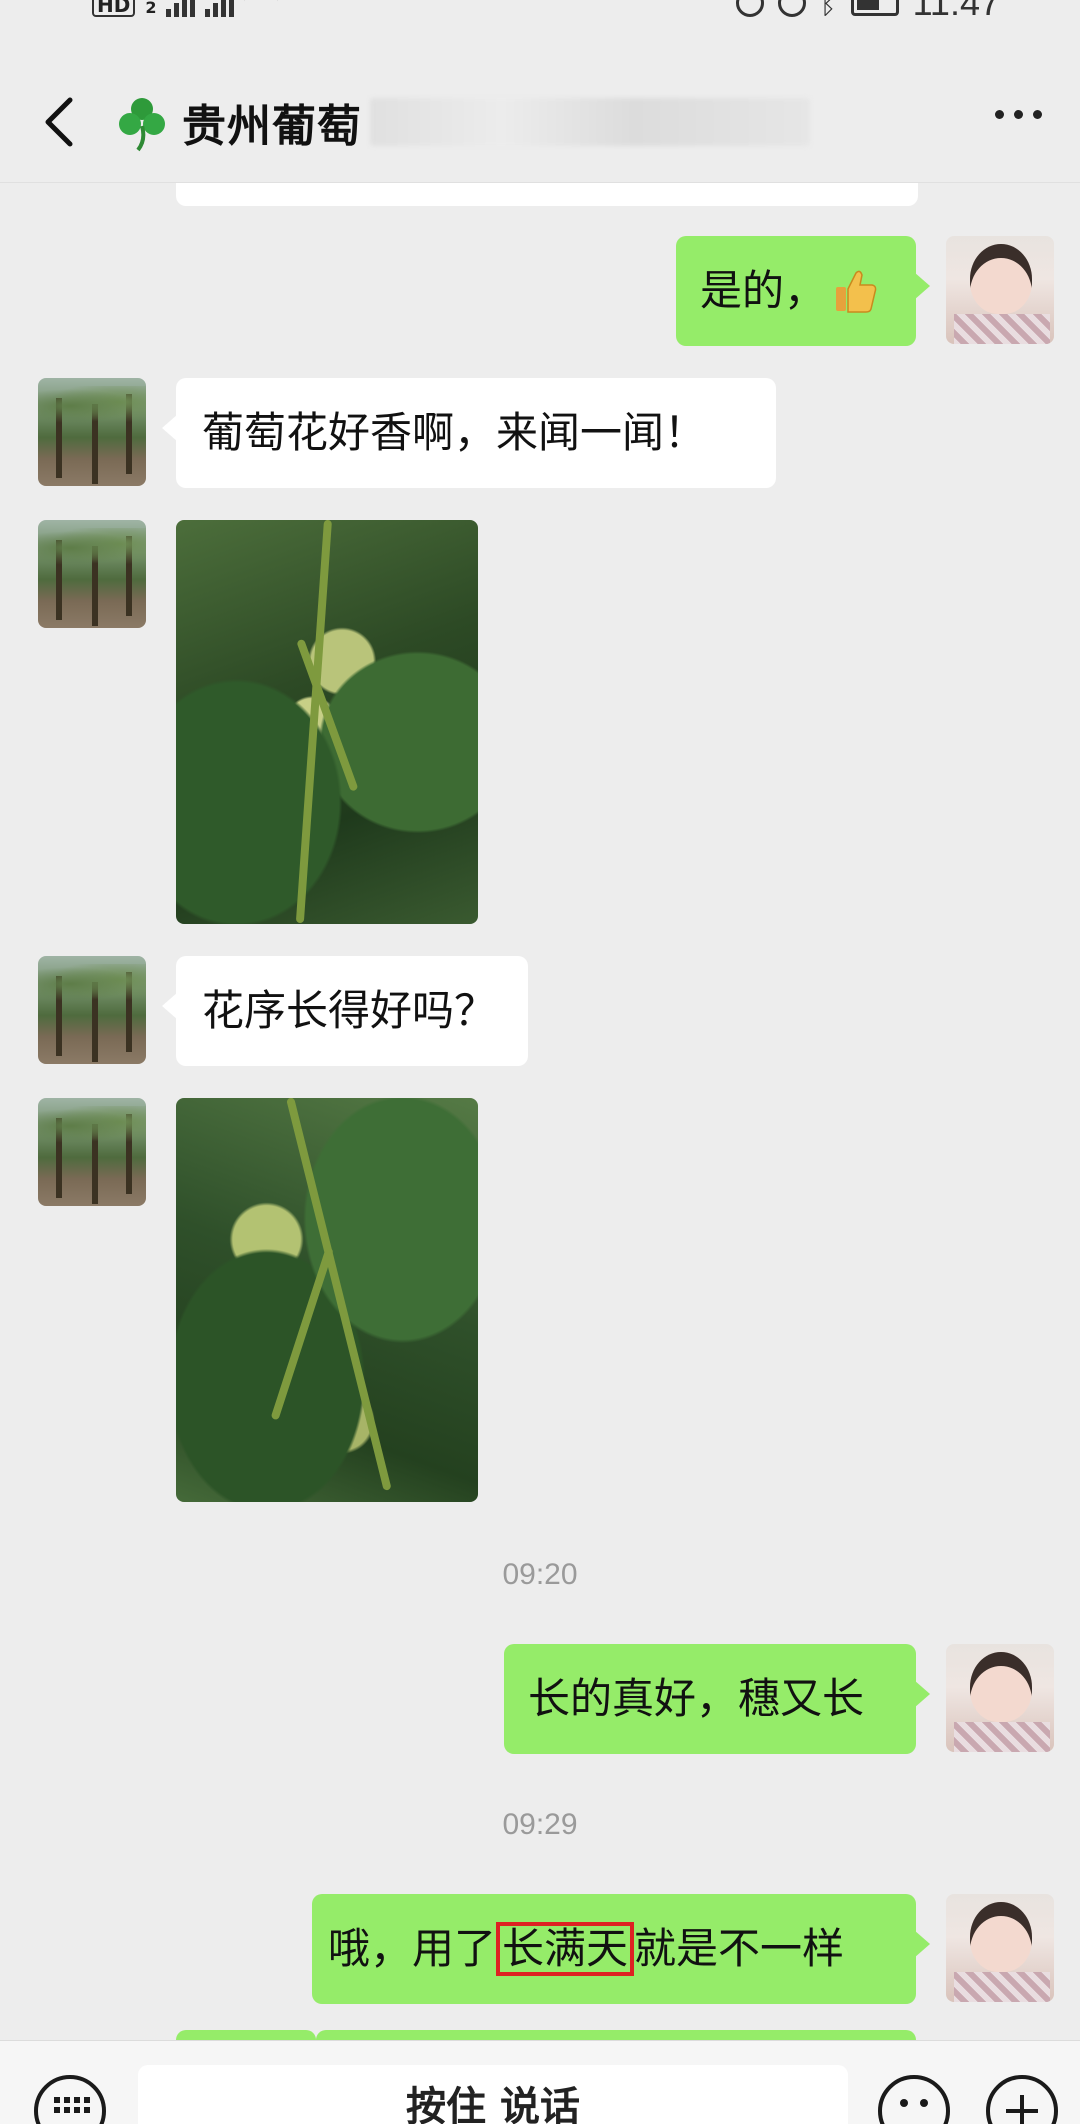 The height and width of the screenshot is (2124, 1080). Describe the element at coordinates (565, 1949) in the screenshot. I see `highlighted-product-name: 长满天` at that location.